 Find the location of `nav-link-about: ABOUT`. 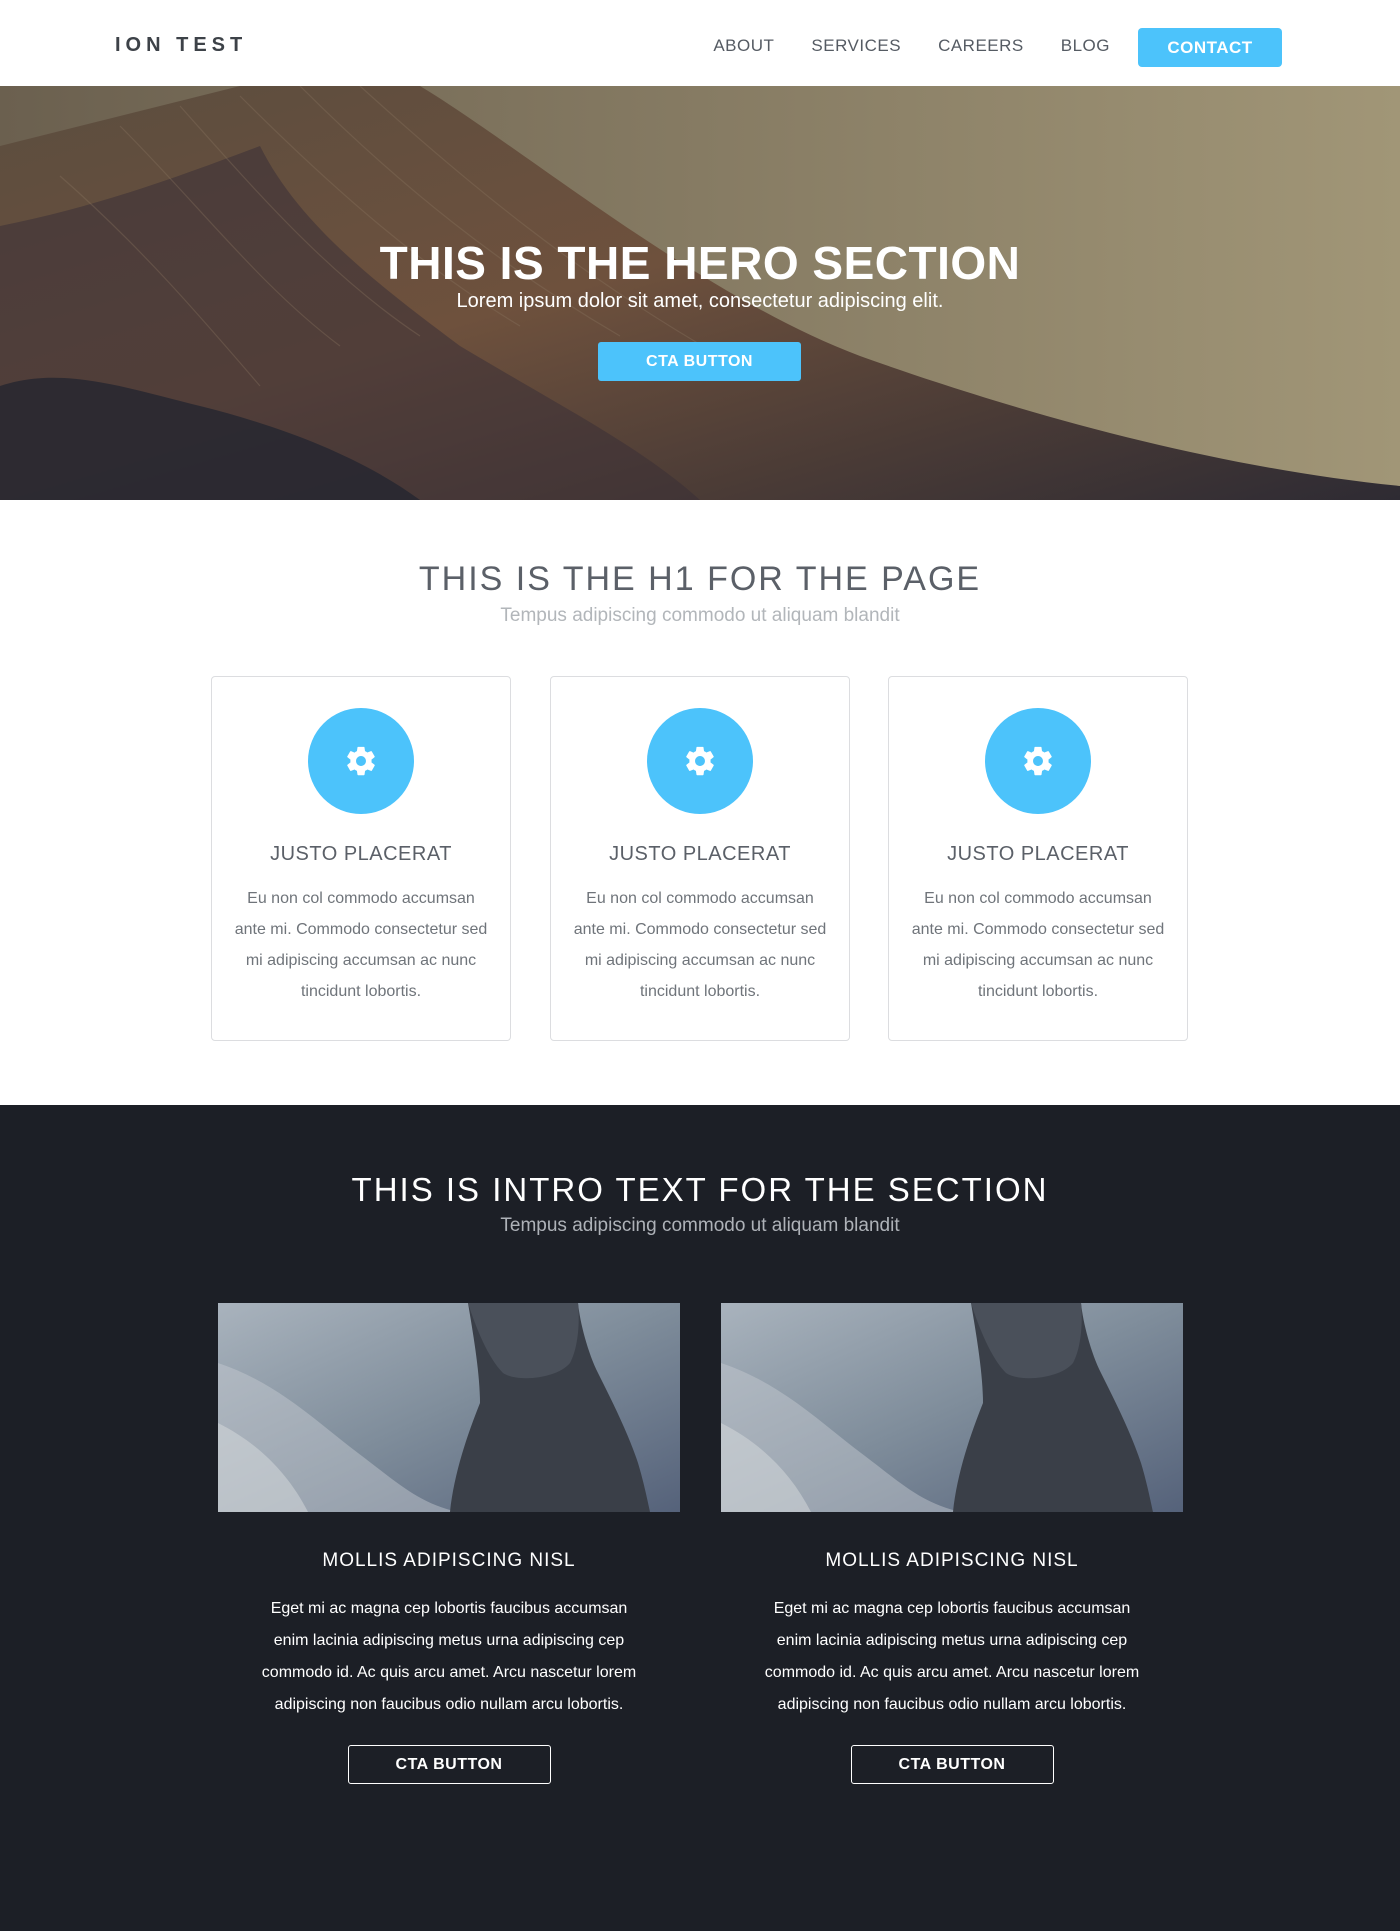

nav-link-about: ABOUT is located at coordinates (743, 46).